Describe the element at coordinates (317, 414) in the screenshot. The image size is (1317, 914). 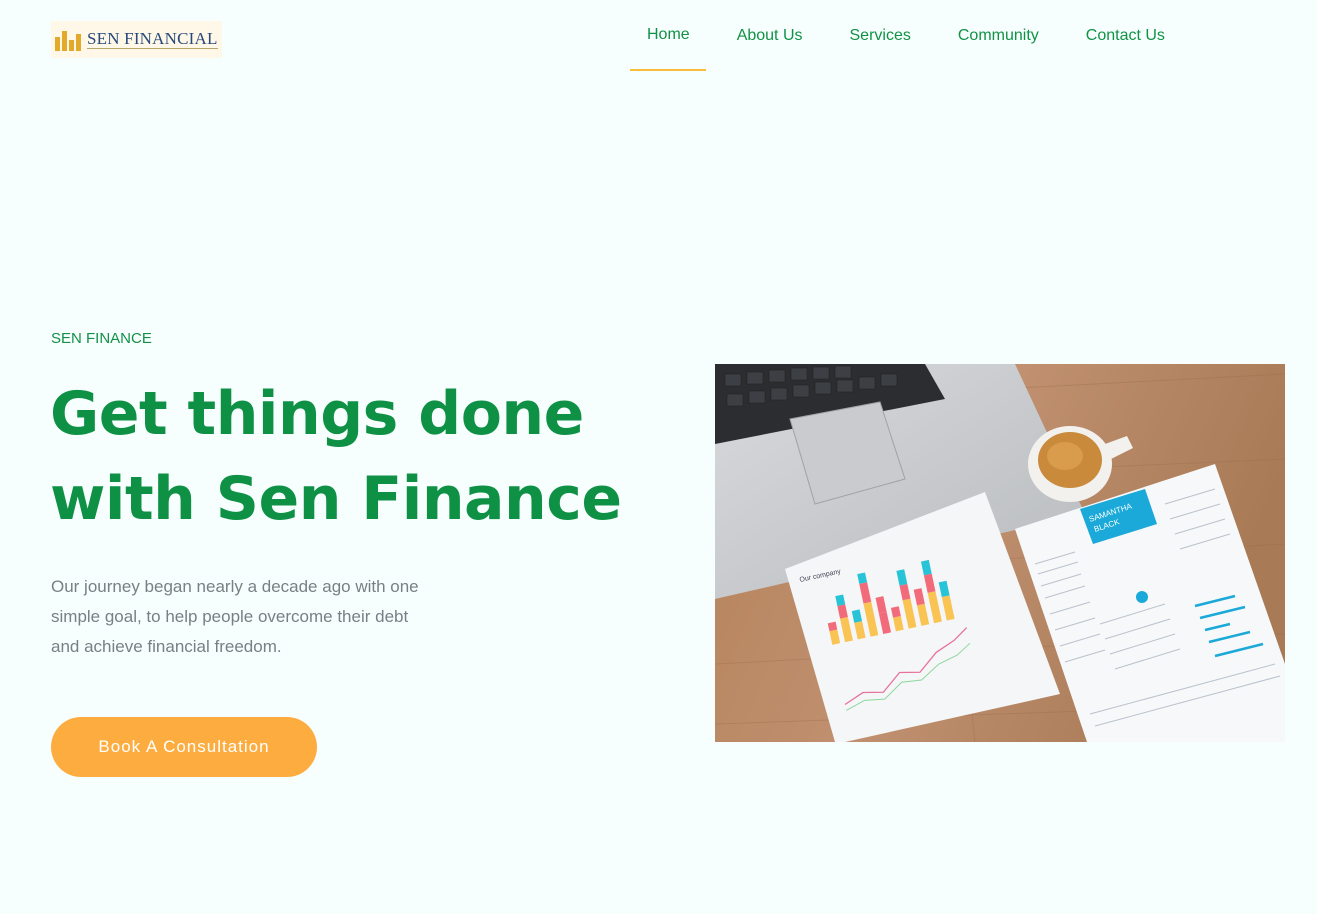
I see `hero-title-line-1: Get things done` at that location.